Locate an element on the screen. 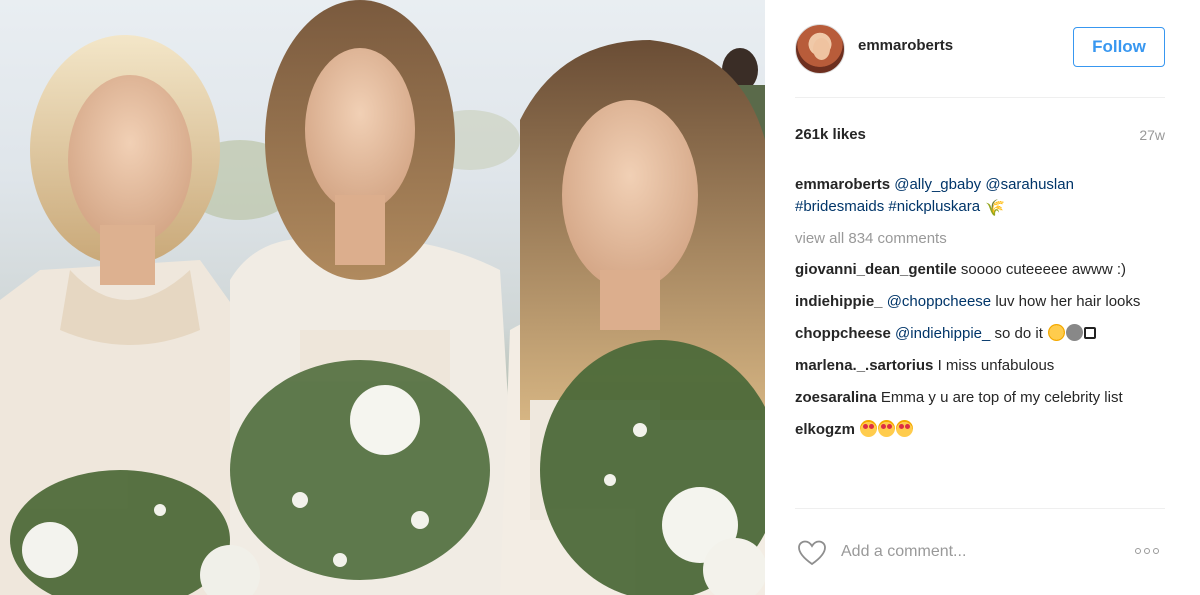 Image resolution: width=1200 pixels, height=595 pixels. comment-text: soooo cuteeeee awww :) is located at coordinates (1043, 269).